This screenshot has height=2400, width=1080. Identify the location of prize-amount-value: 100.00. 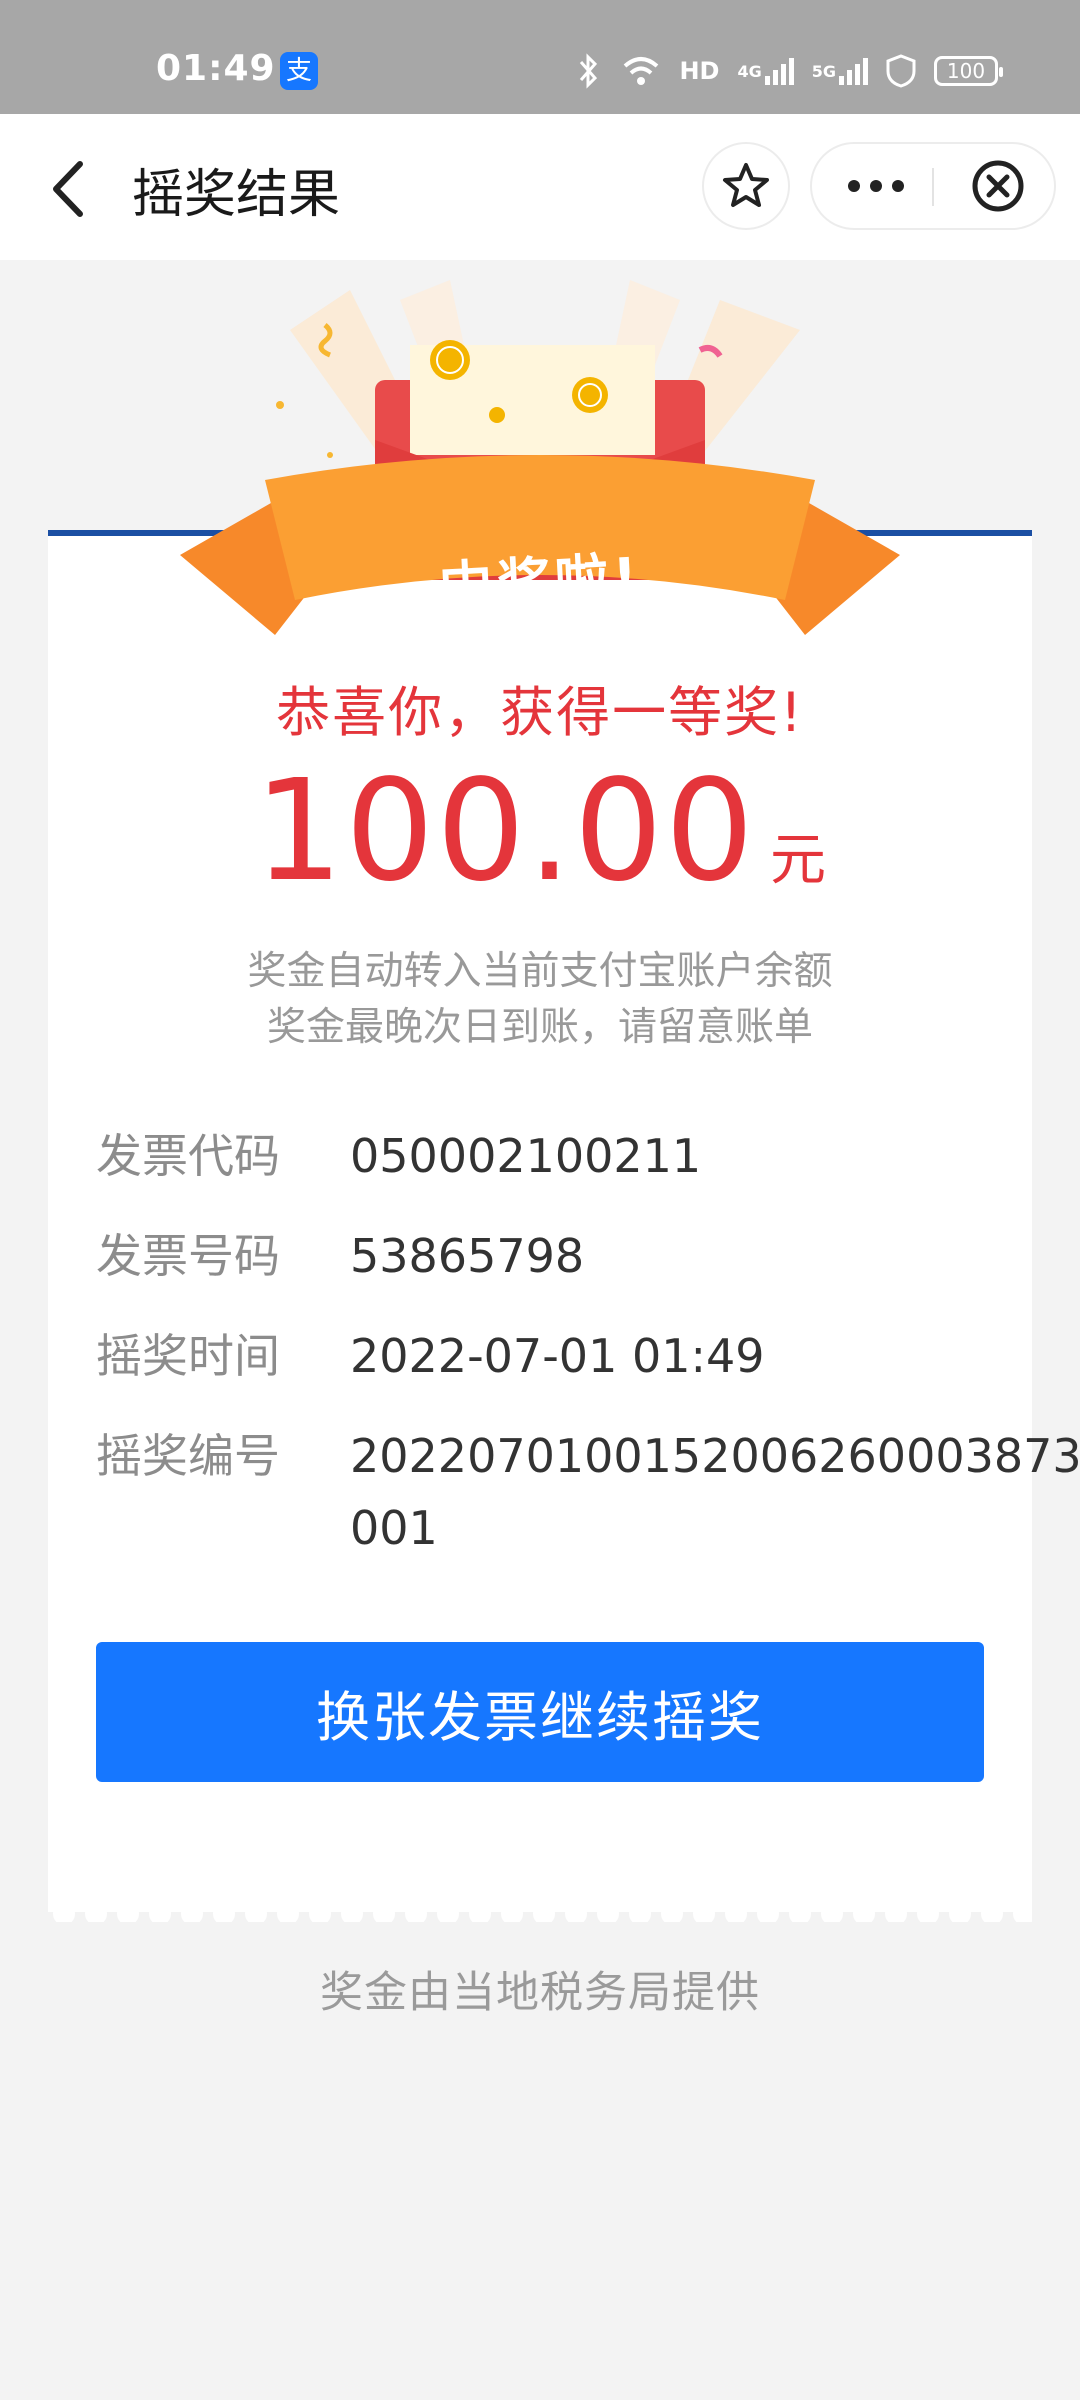
(505, 831).